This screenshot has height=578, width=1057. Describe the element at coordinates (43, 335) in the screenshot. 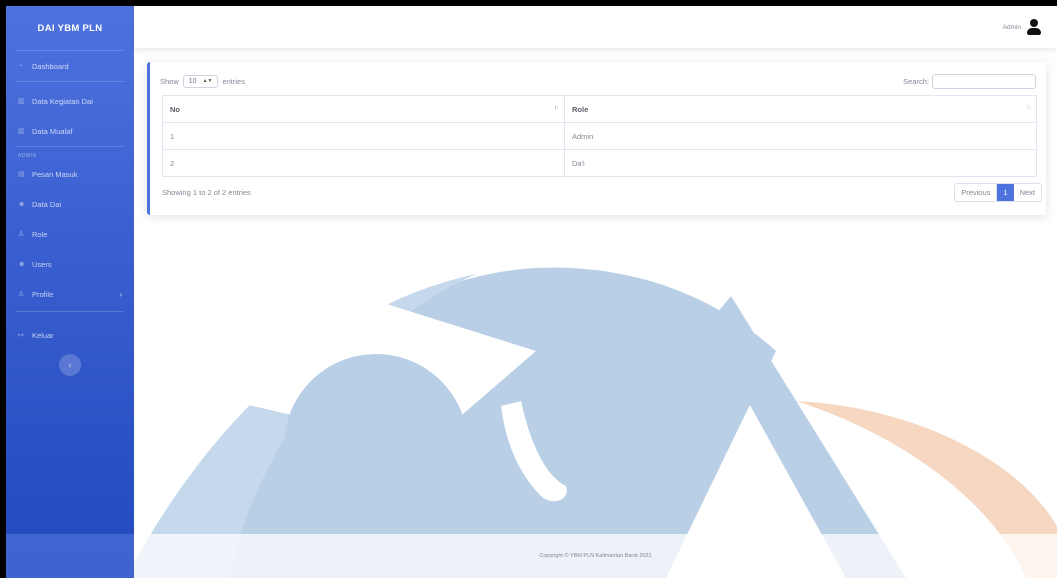

I see `sidebar-item-label: Keluar` at that location.